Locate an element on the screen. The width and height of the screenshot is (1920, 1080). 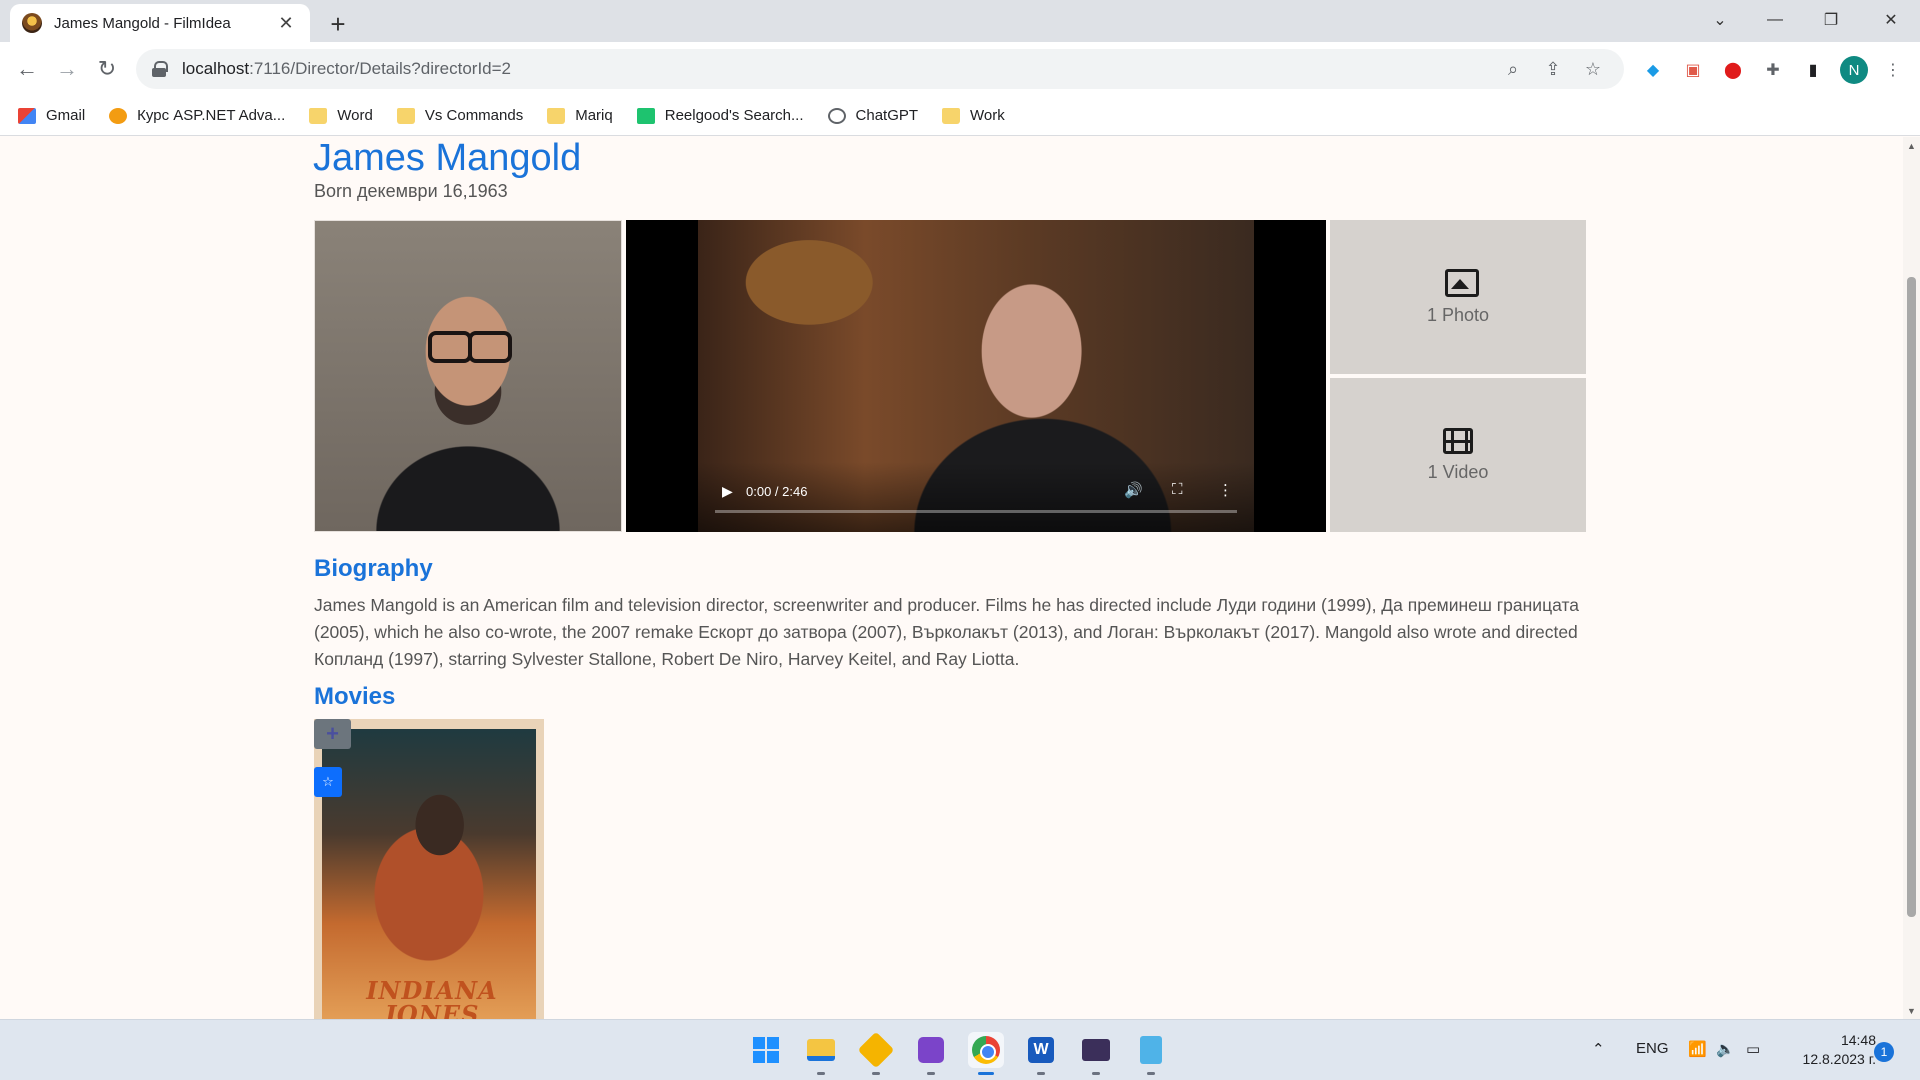
forward-icon: → is located at coordinates (67, 69).